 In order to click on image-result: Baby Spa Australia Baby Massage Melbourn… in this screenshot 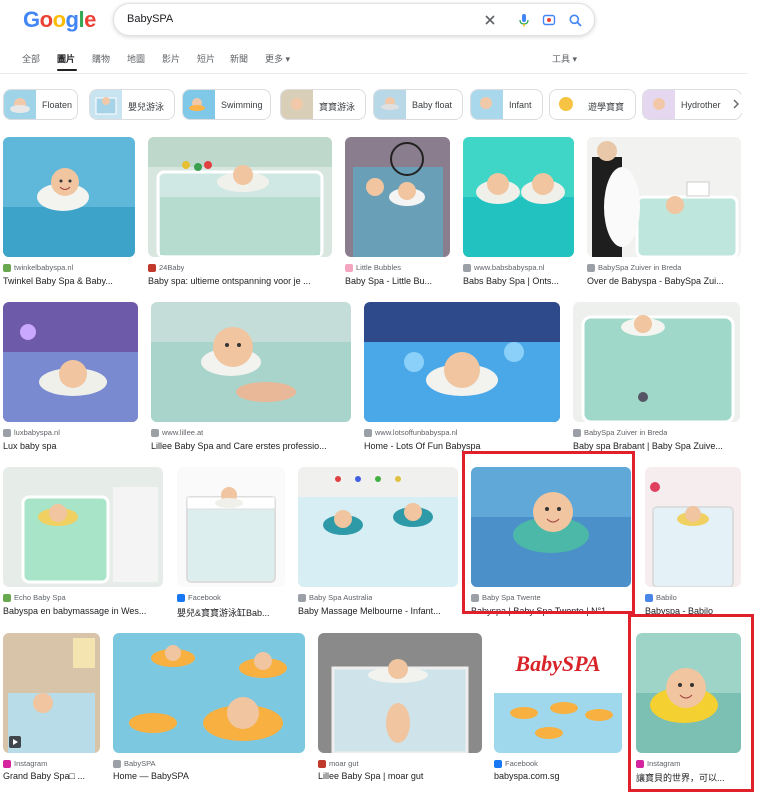, I will do `click(378, 544)`.